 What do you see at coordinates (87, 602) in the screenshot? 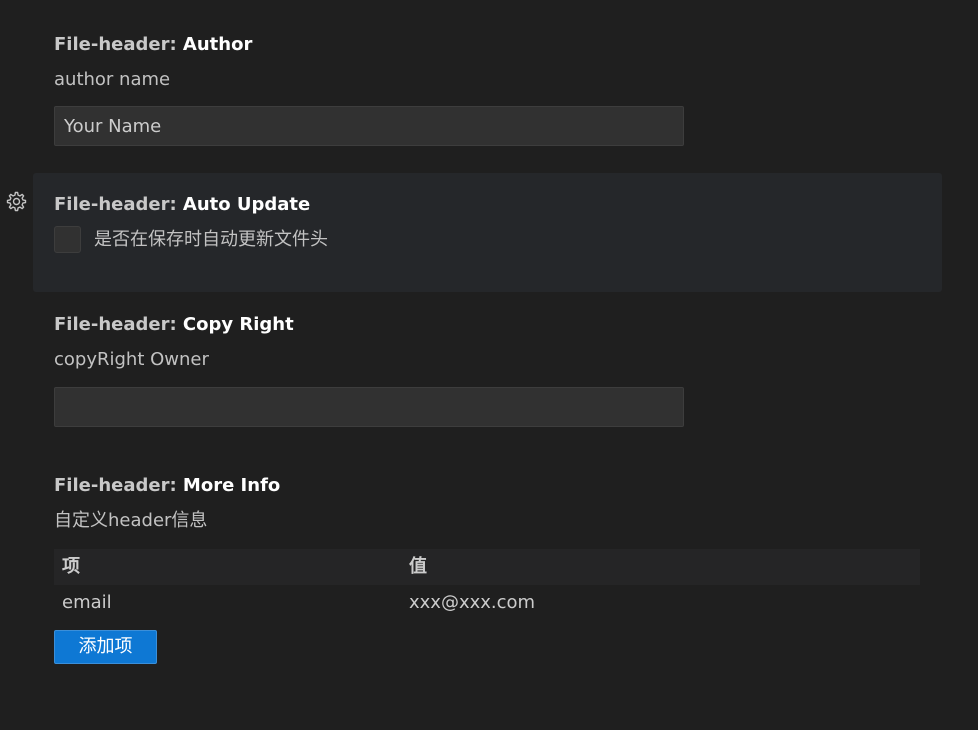
I see `row-key: email` at bounding box center [87, 602].